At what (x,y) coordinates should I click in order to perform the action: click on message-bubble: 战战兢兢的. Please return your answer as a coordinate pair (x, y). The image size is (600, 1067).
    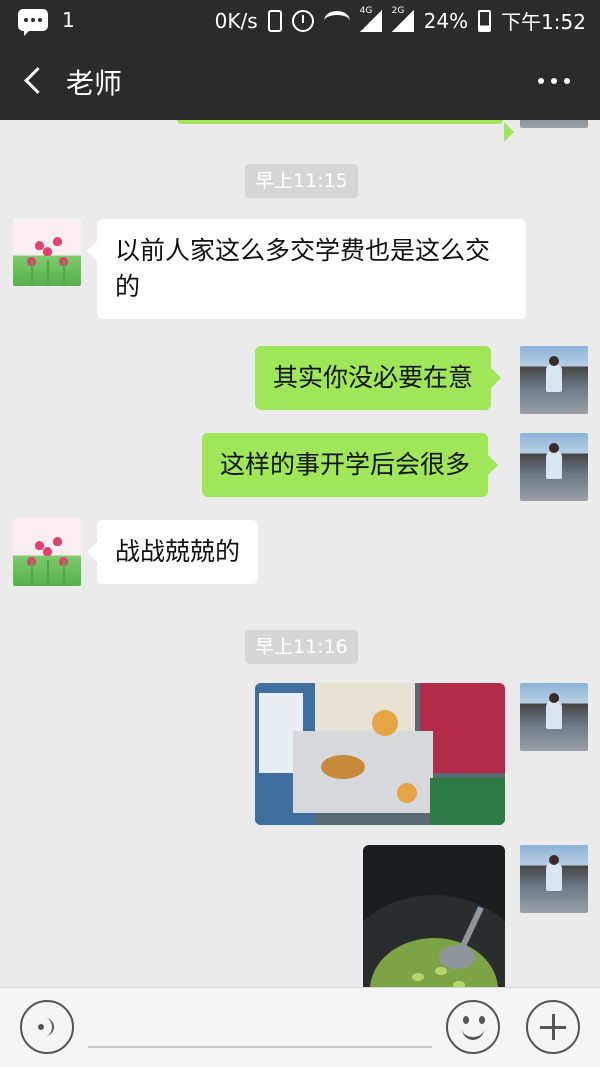
    Looking at the image, I should click on (172, 552).